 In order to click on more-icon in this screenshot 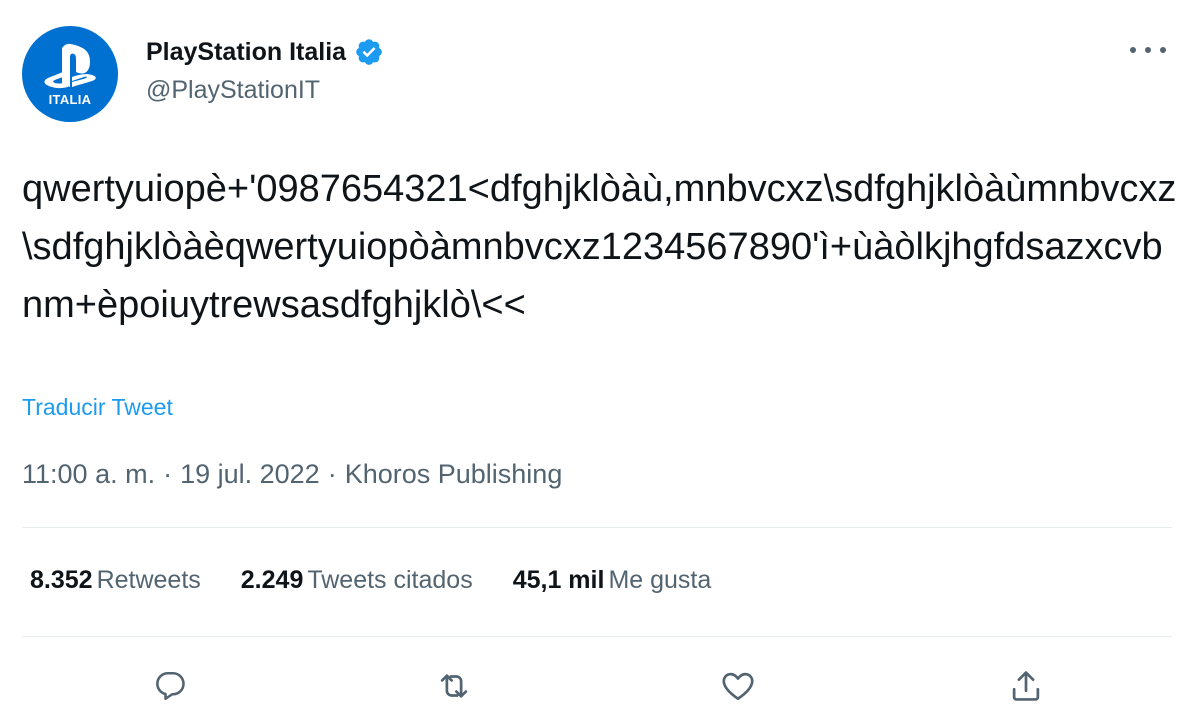, I will do `click(1148, 50)`.